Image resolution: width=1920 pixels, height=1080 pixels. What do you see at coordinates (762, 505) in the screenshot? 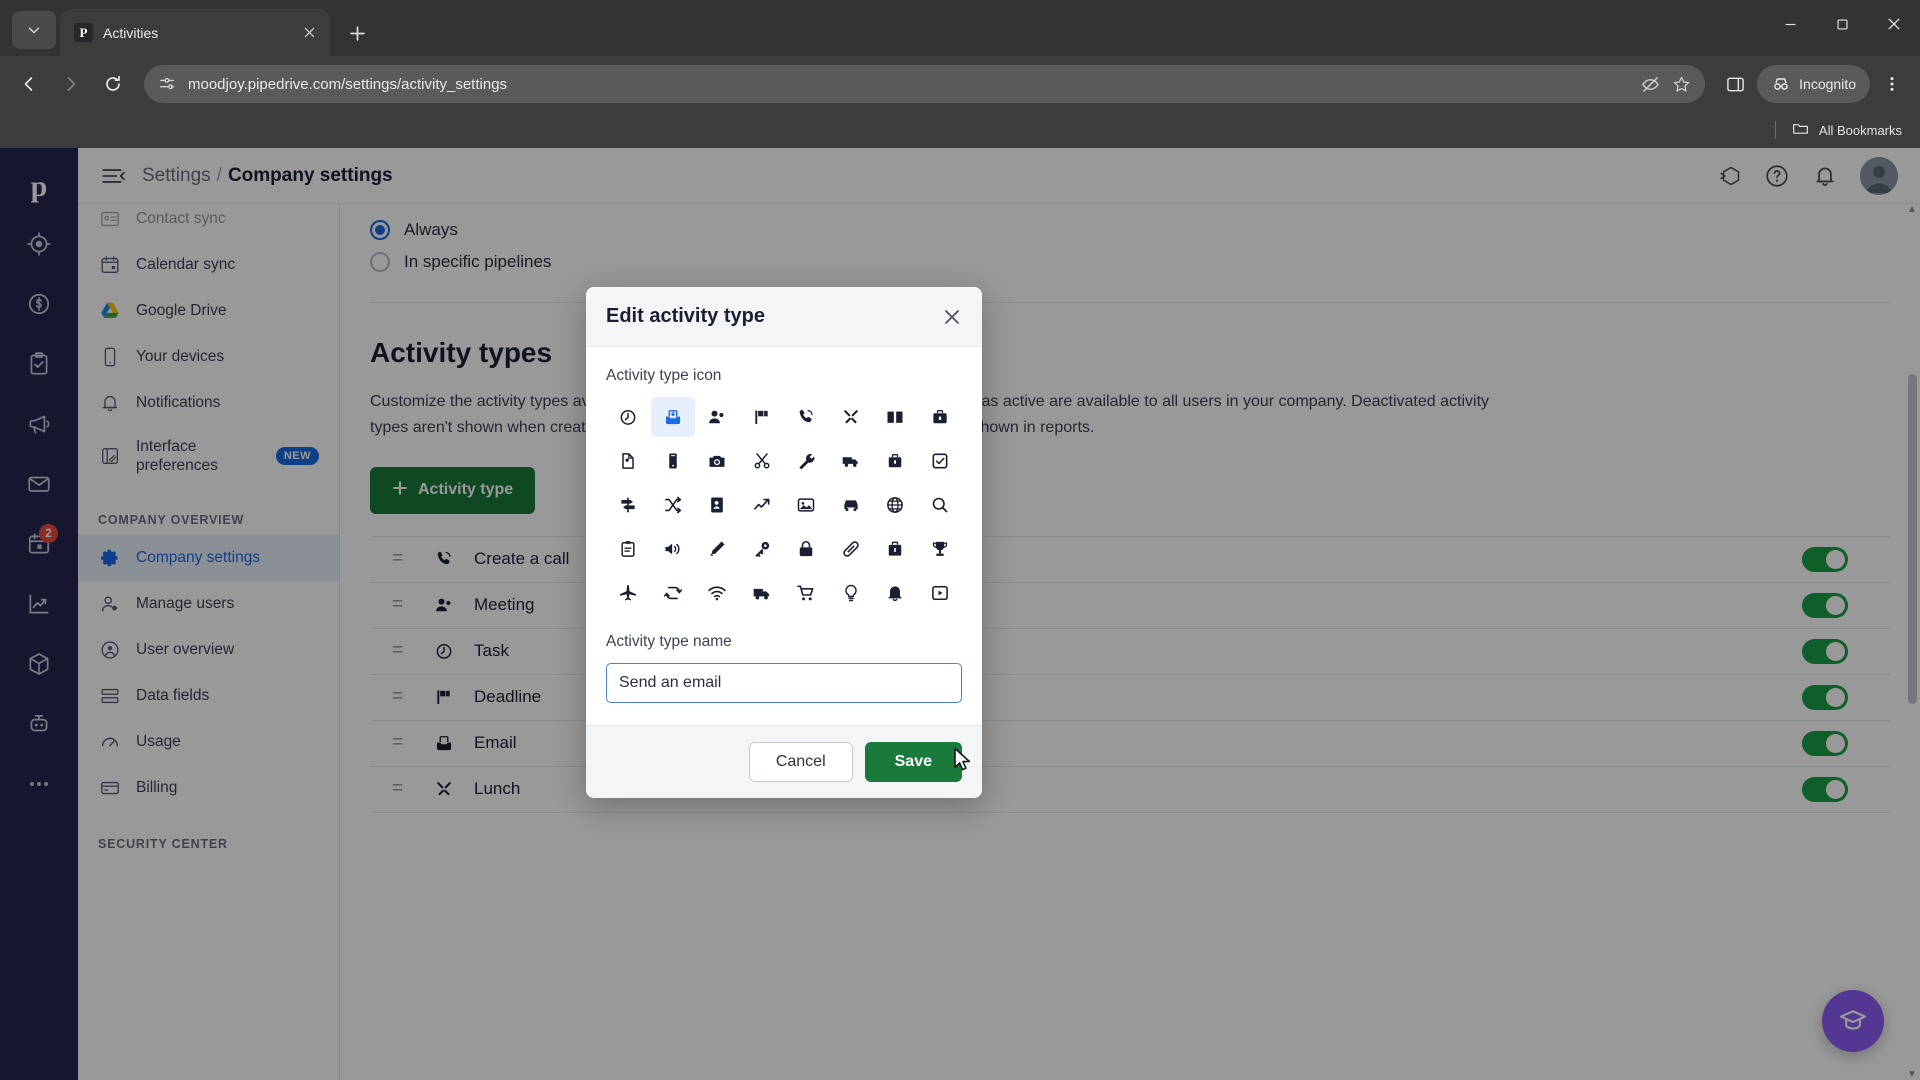
I see `icon-option-trend-icon` at bounding box center [762, 505].